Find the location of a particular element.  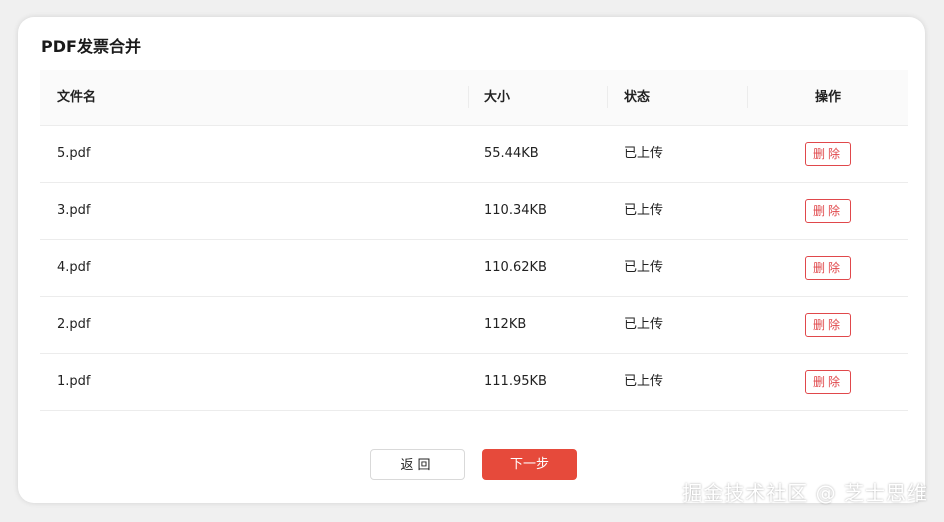

cell-size: 110.62KB is located at coordinates (515, 267).